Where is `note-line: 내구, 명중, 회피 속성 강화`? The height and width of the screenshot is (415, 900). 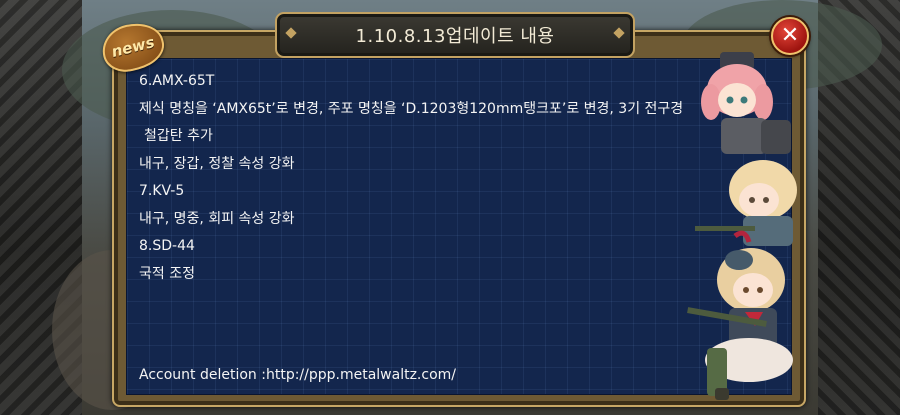
note-line: 내구, 명중, 회피 속성 강화 is located at coordinates (217, 218).